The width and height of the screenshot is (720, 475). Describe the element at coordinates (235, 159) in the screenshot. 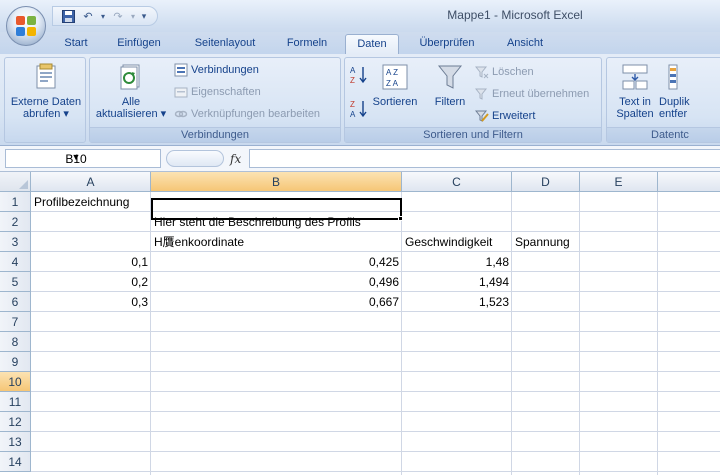

I see `insert-function-icon: fx` at that location.